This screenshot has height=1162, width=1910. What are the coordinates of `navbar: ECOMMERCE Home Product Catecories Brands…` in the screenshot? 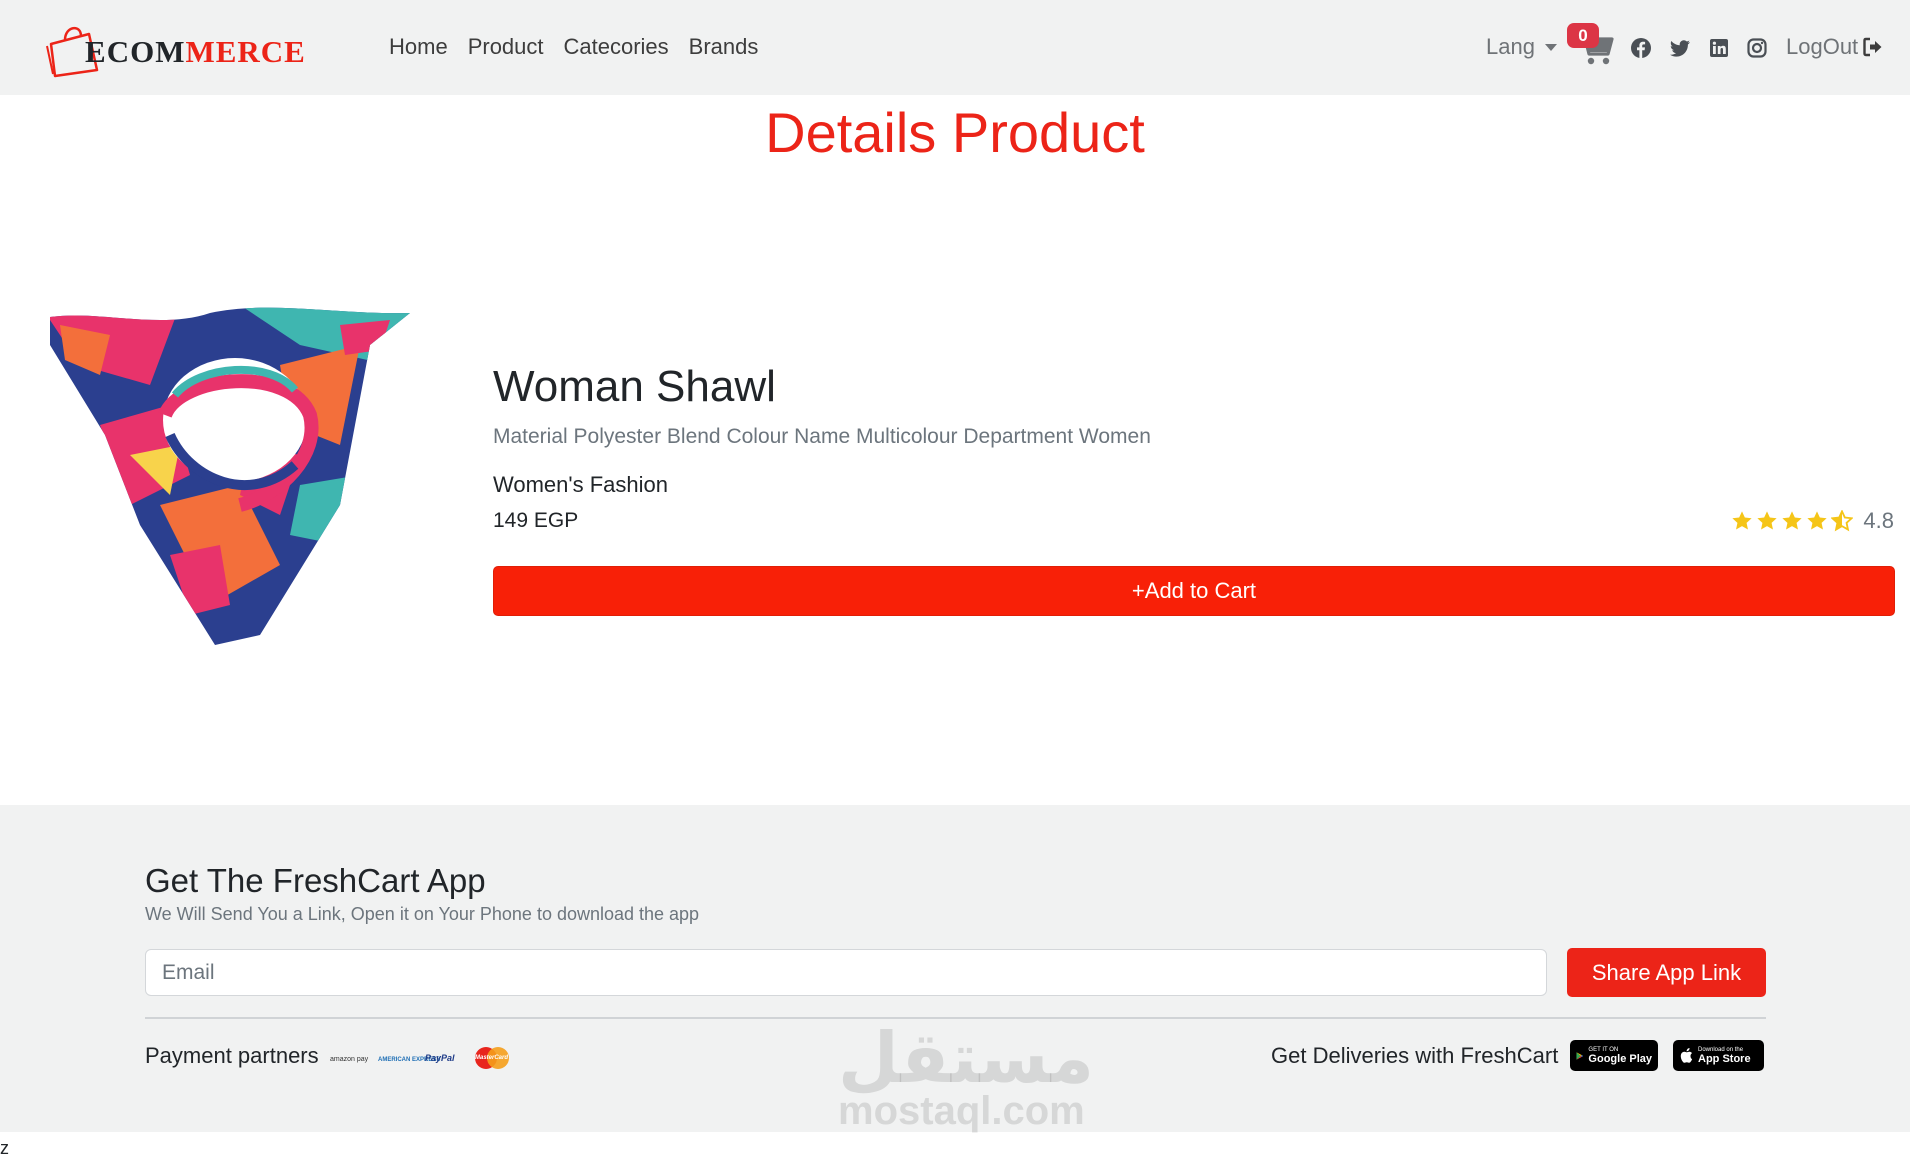 It's located at (955, 47).